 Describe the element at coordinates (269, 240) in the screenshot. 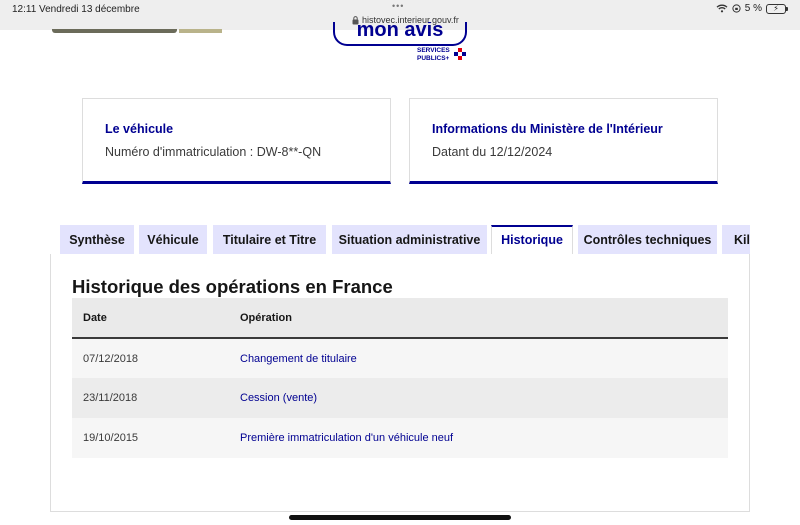

I see `tab-titulaire-et-titre: Titulaire et Titre` at that location.